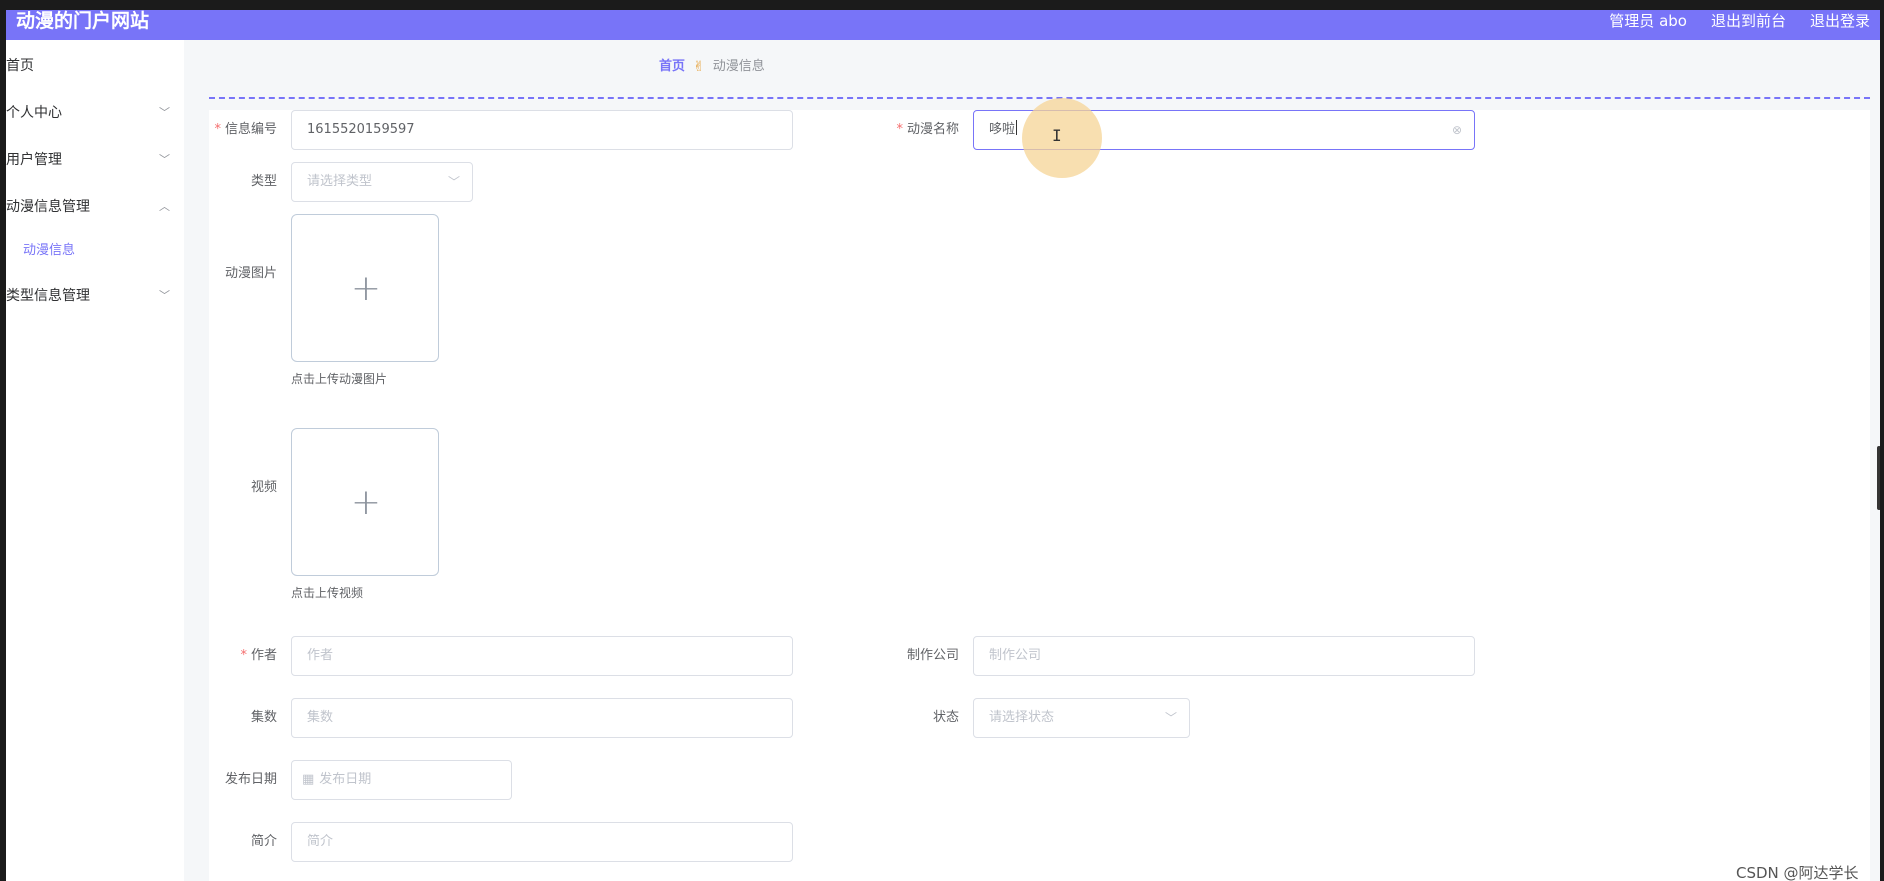  I want to click on company-input: 制作公司, so click(1224, 656).